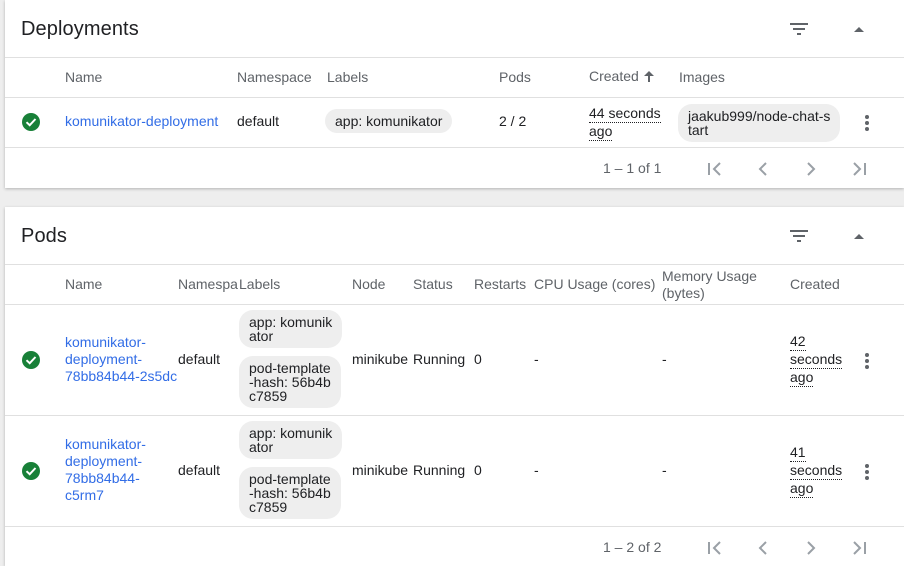 This screenshot has width=904, height=566. What do you see at coordinates (632, 168) in the screenshot?
I see `page-range: 1 – 1 of 1` at bounding box center [632, 168].